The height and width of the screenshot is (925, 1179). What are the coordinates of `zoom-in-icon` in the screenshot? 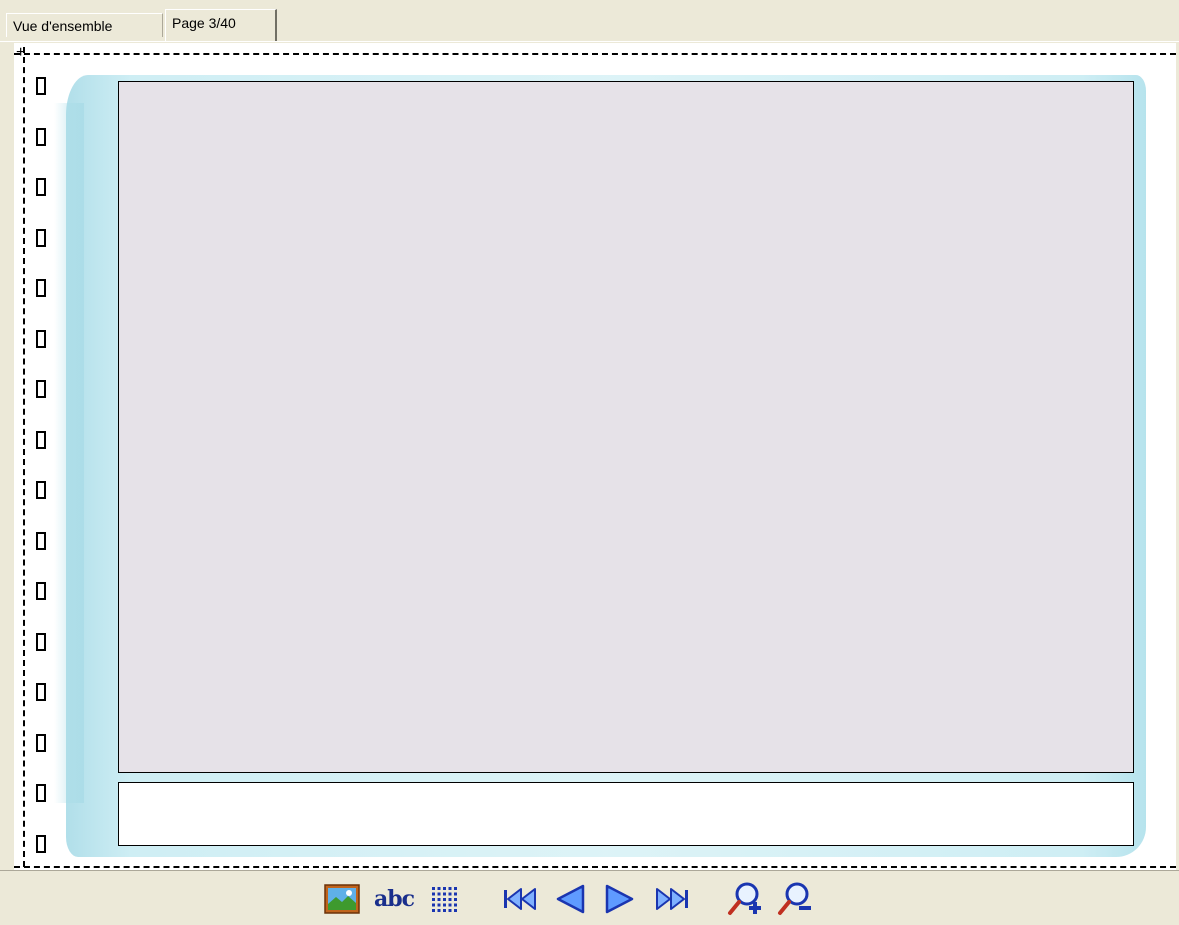 It's located at (744, 898).